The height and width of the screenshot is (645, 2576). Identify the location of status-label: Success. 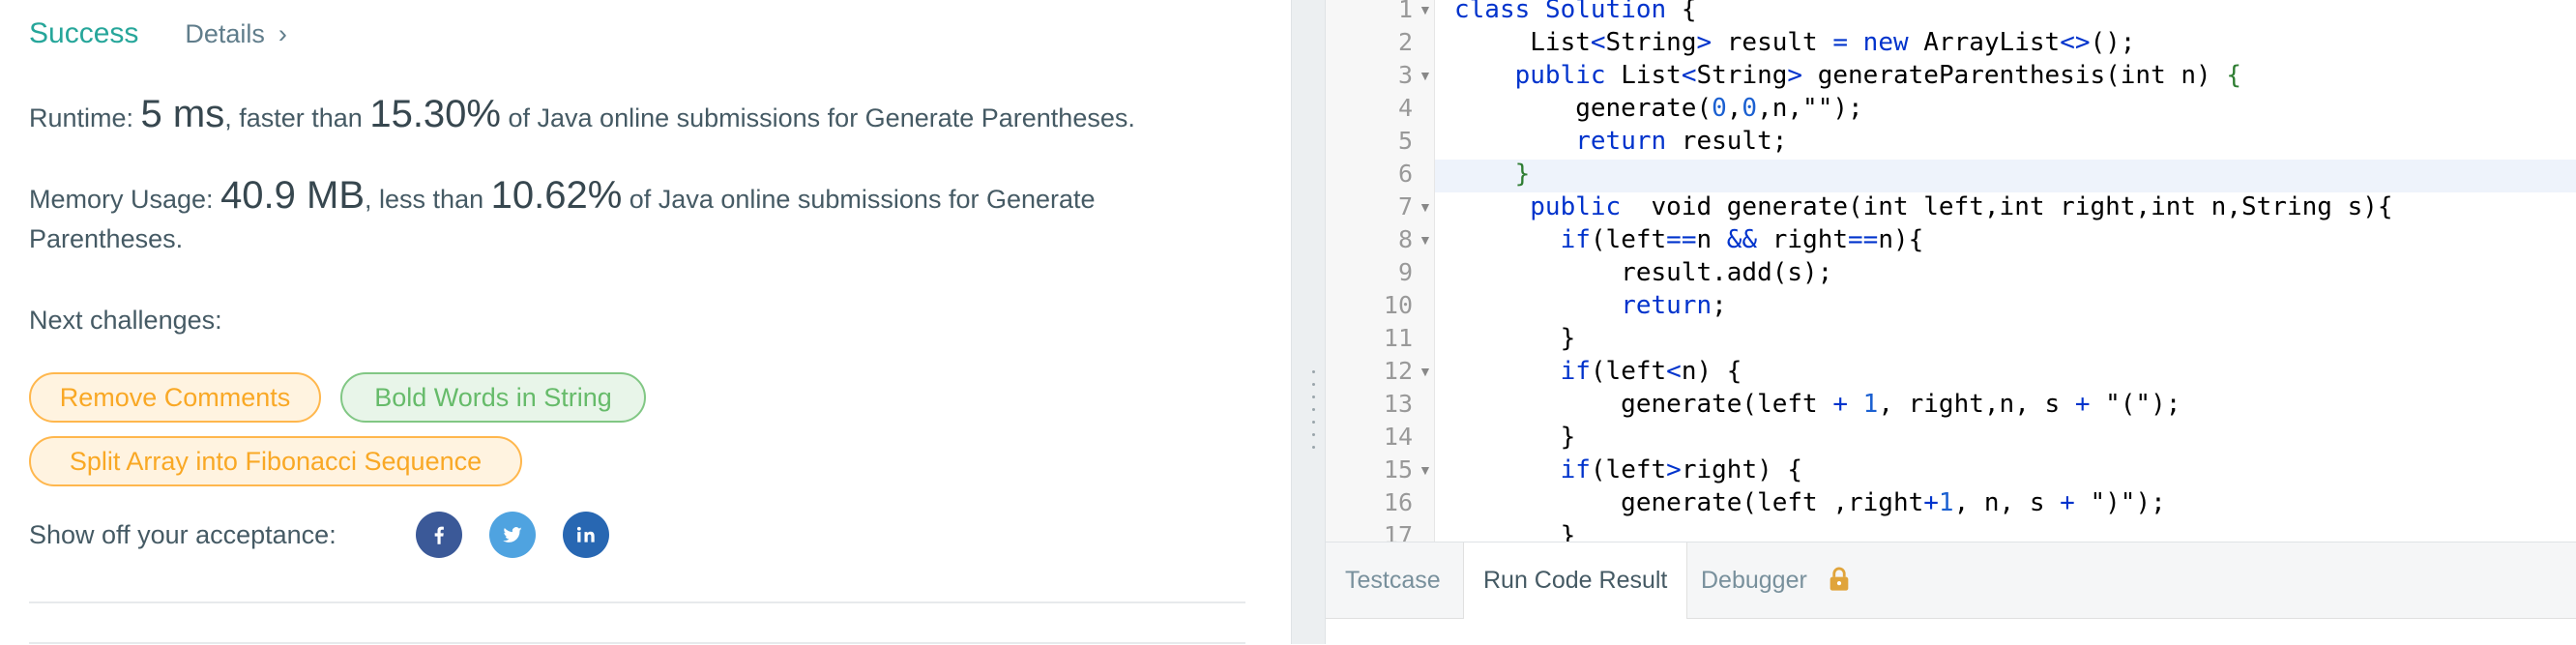
(84, 33).